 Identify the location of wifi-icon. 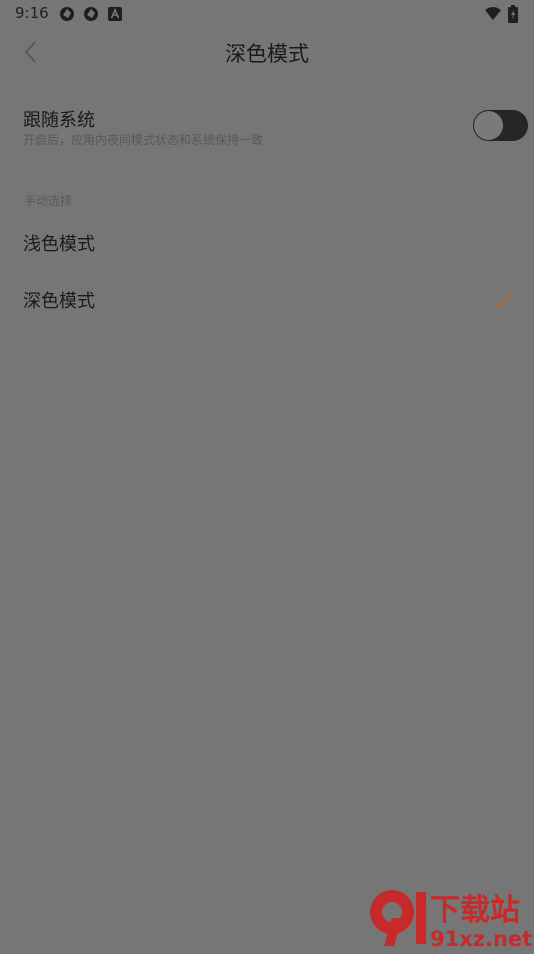
(493, 13).